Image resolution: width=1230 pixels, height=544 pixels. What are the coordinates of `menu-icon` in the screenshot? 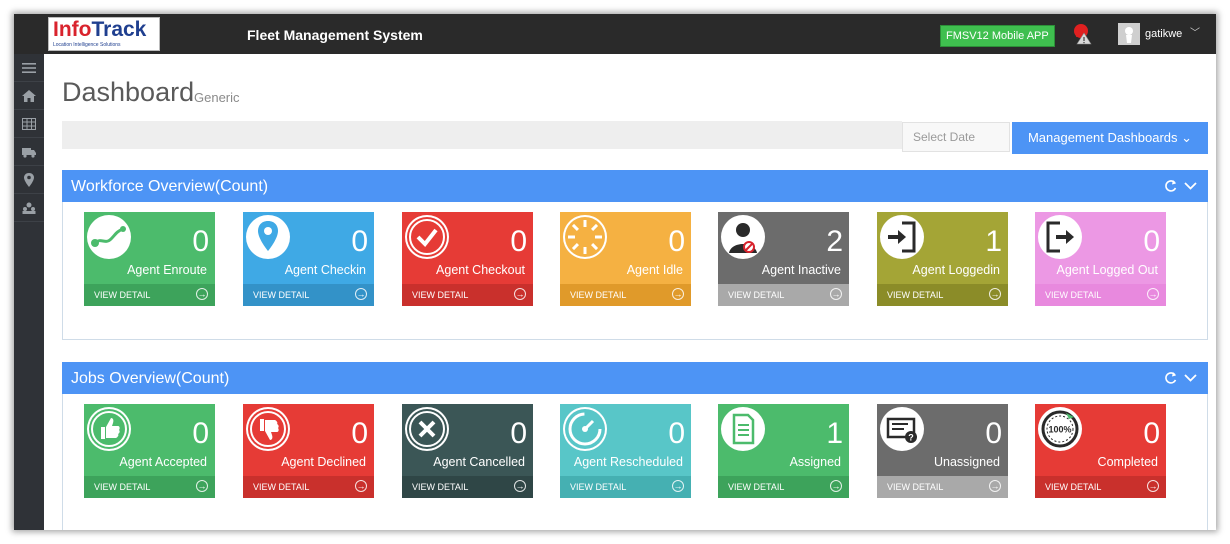 It's located at (29, 67).